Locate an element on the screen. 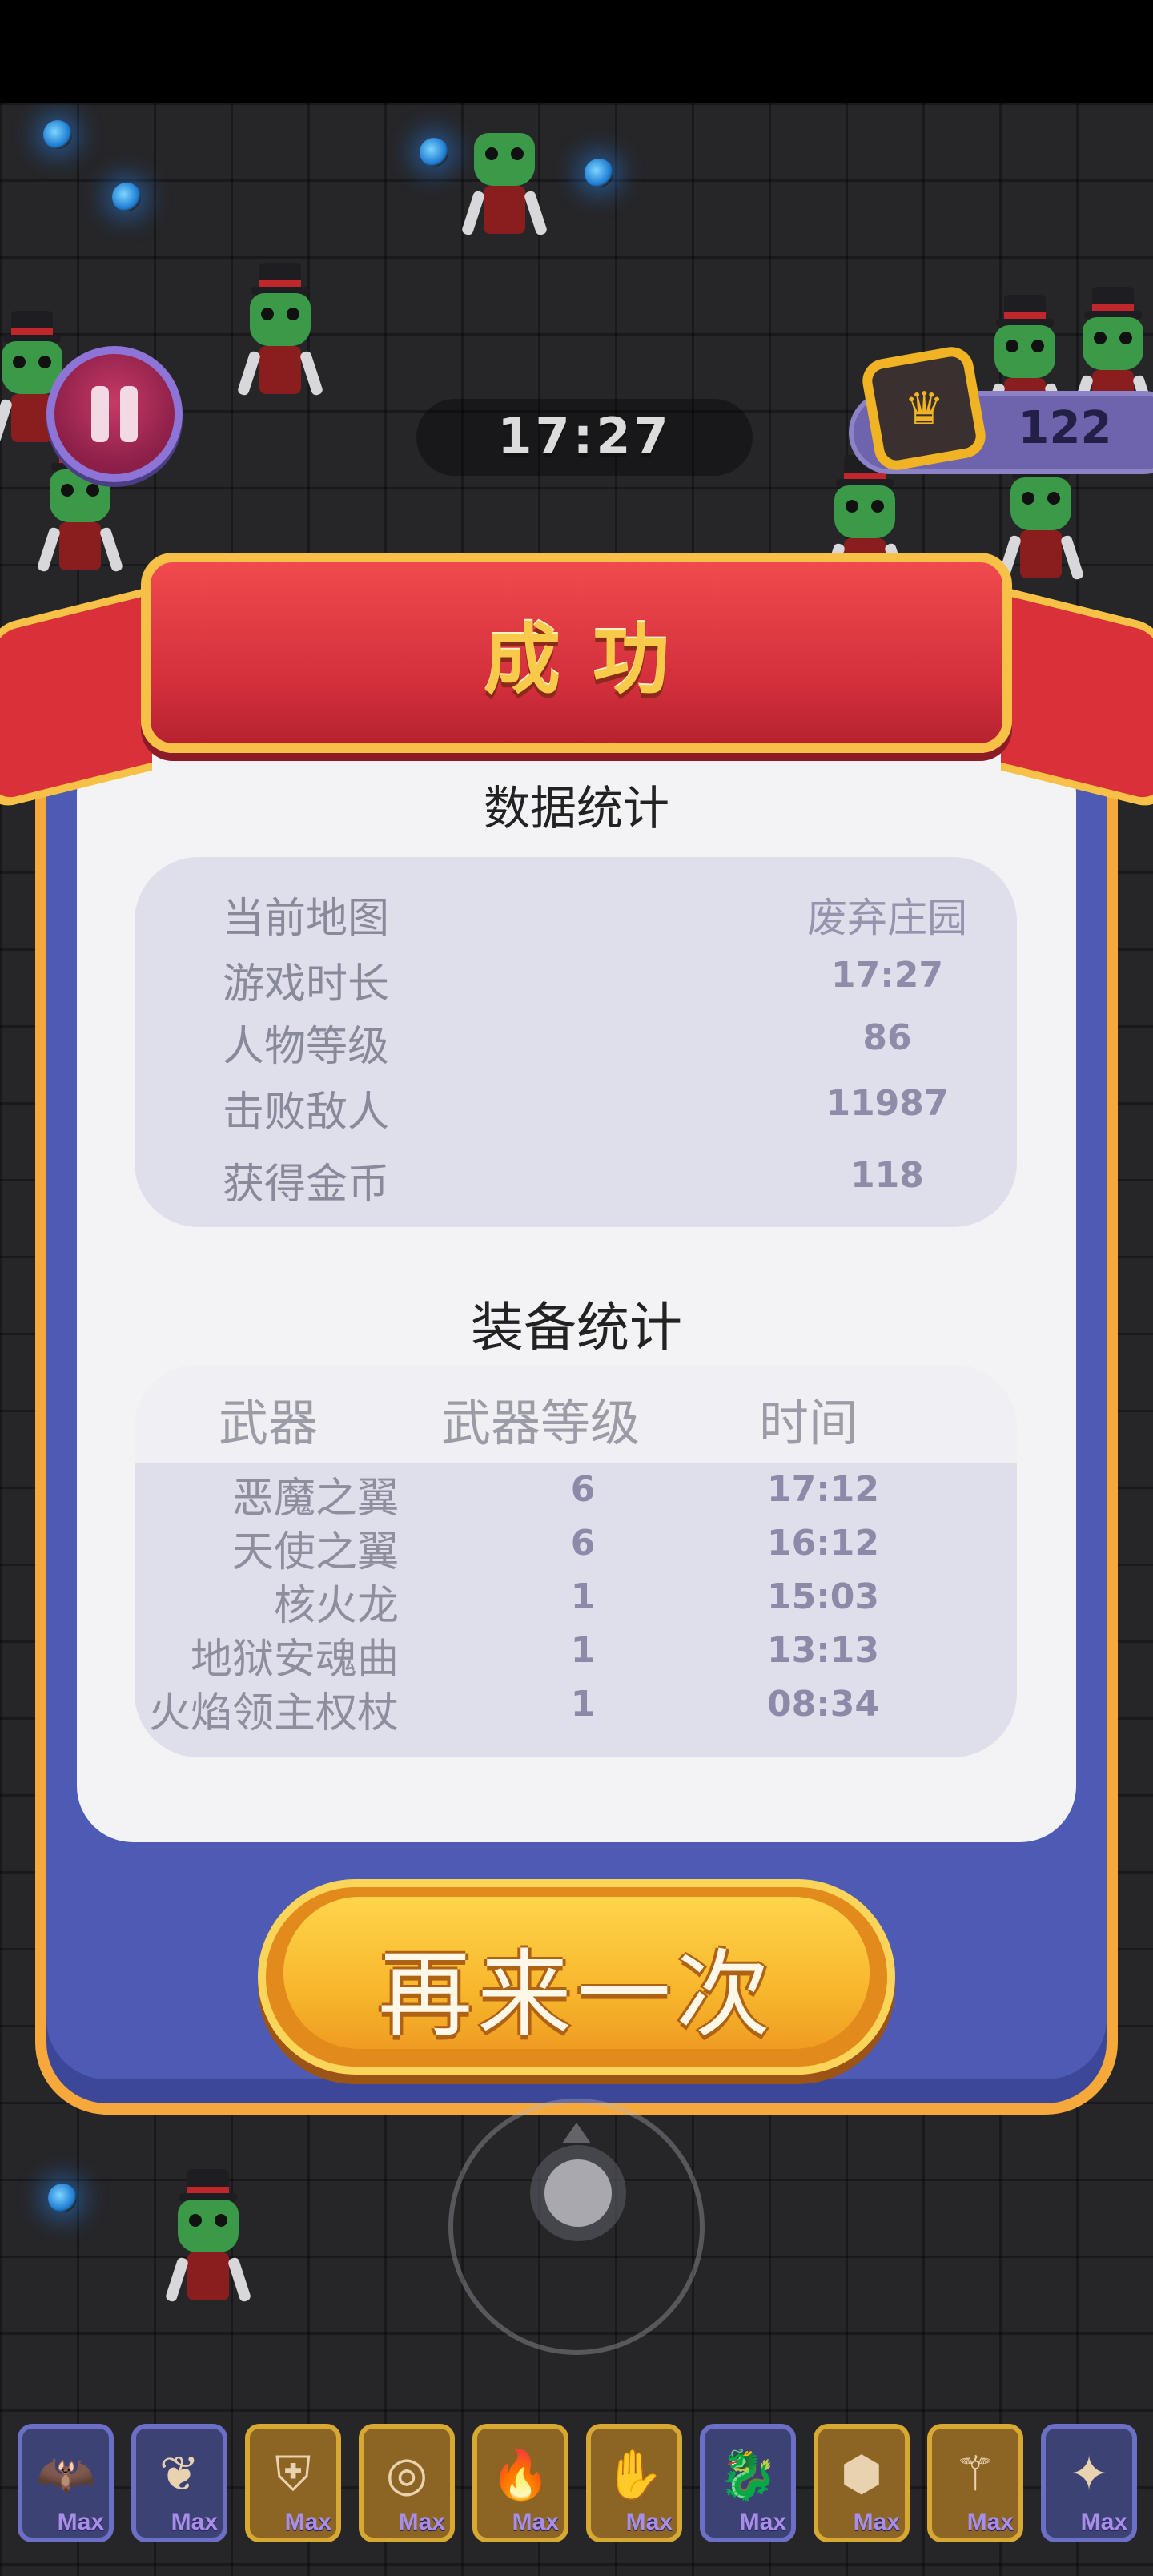 The width and height of the screenshot is (1153, 2576). equipment-title: 装备统计 is located at coordinates (576, 1327).